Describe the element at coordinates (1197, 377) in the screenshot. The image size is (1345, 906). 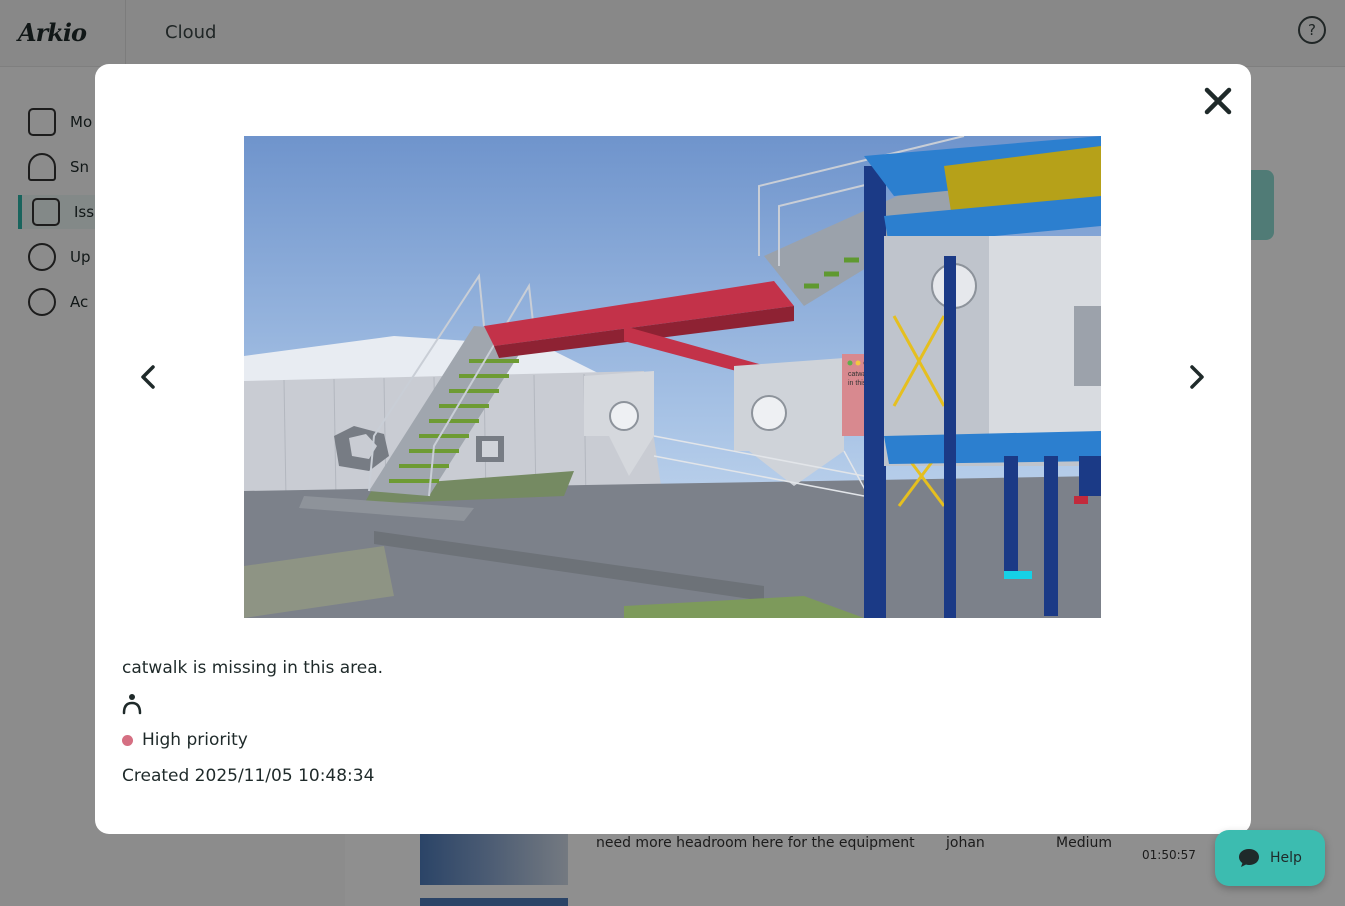
I see `chevron-right-icon` at that location.